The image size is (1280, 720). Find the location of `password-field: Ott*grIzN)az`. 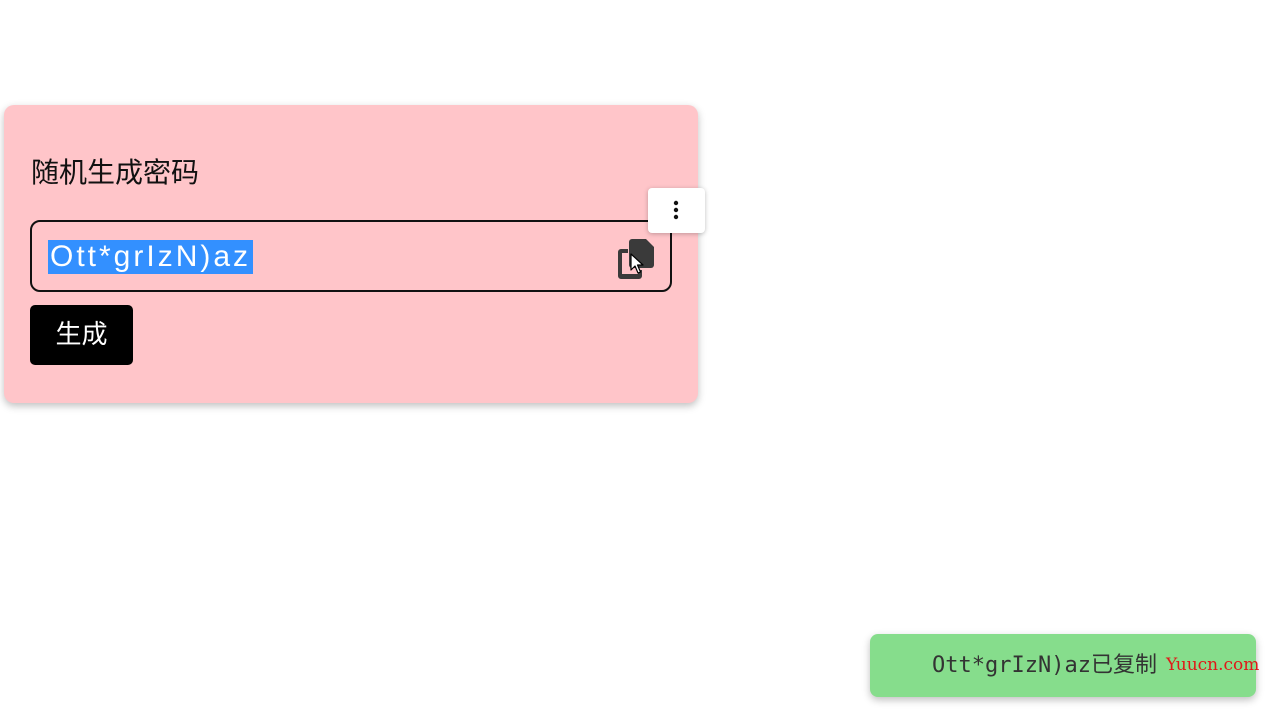

password-field: Ott*grIzN)az is located at coordinates (351, 256).